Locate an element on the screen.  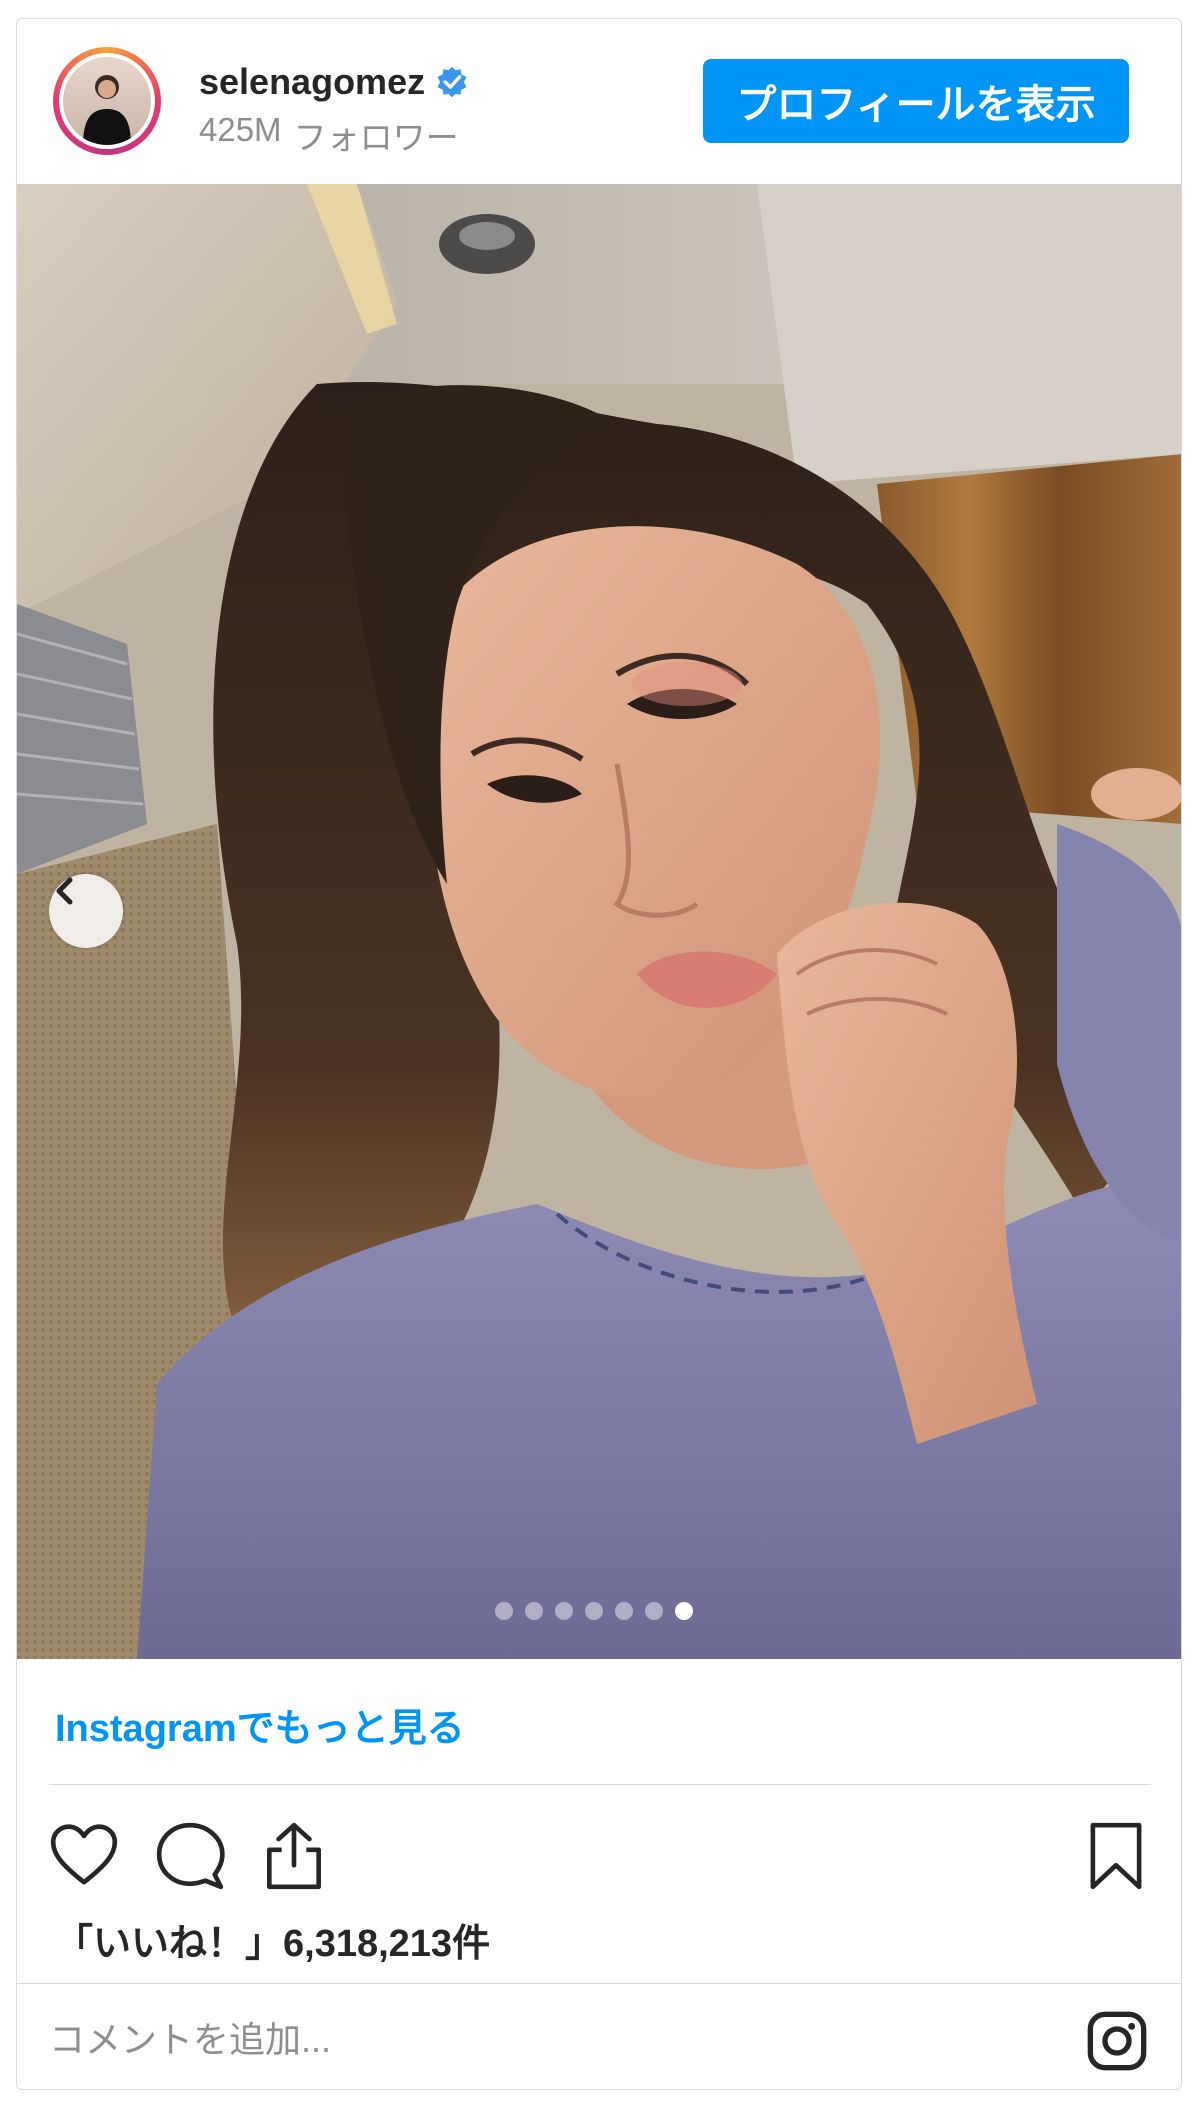
followers-label: フォロワー is located at coordinates (376, 137).